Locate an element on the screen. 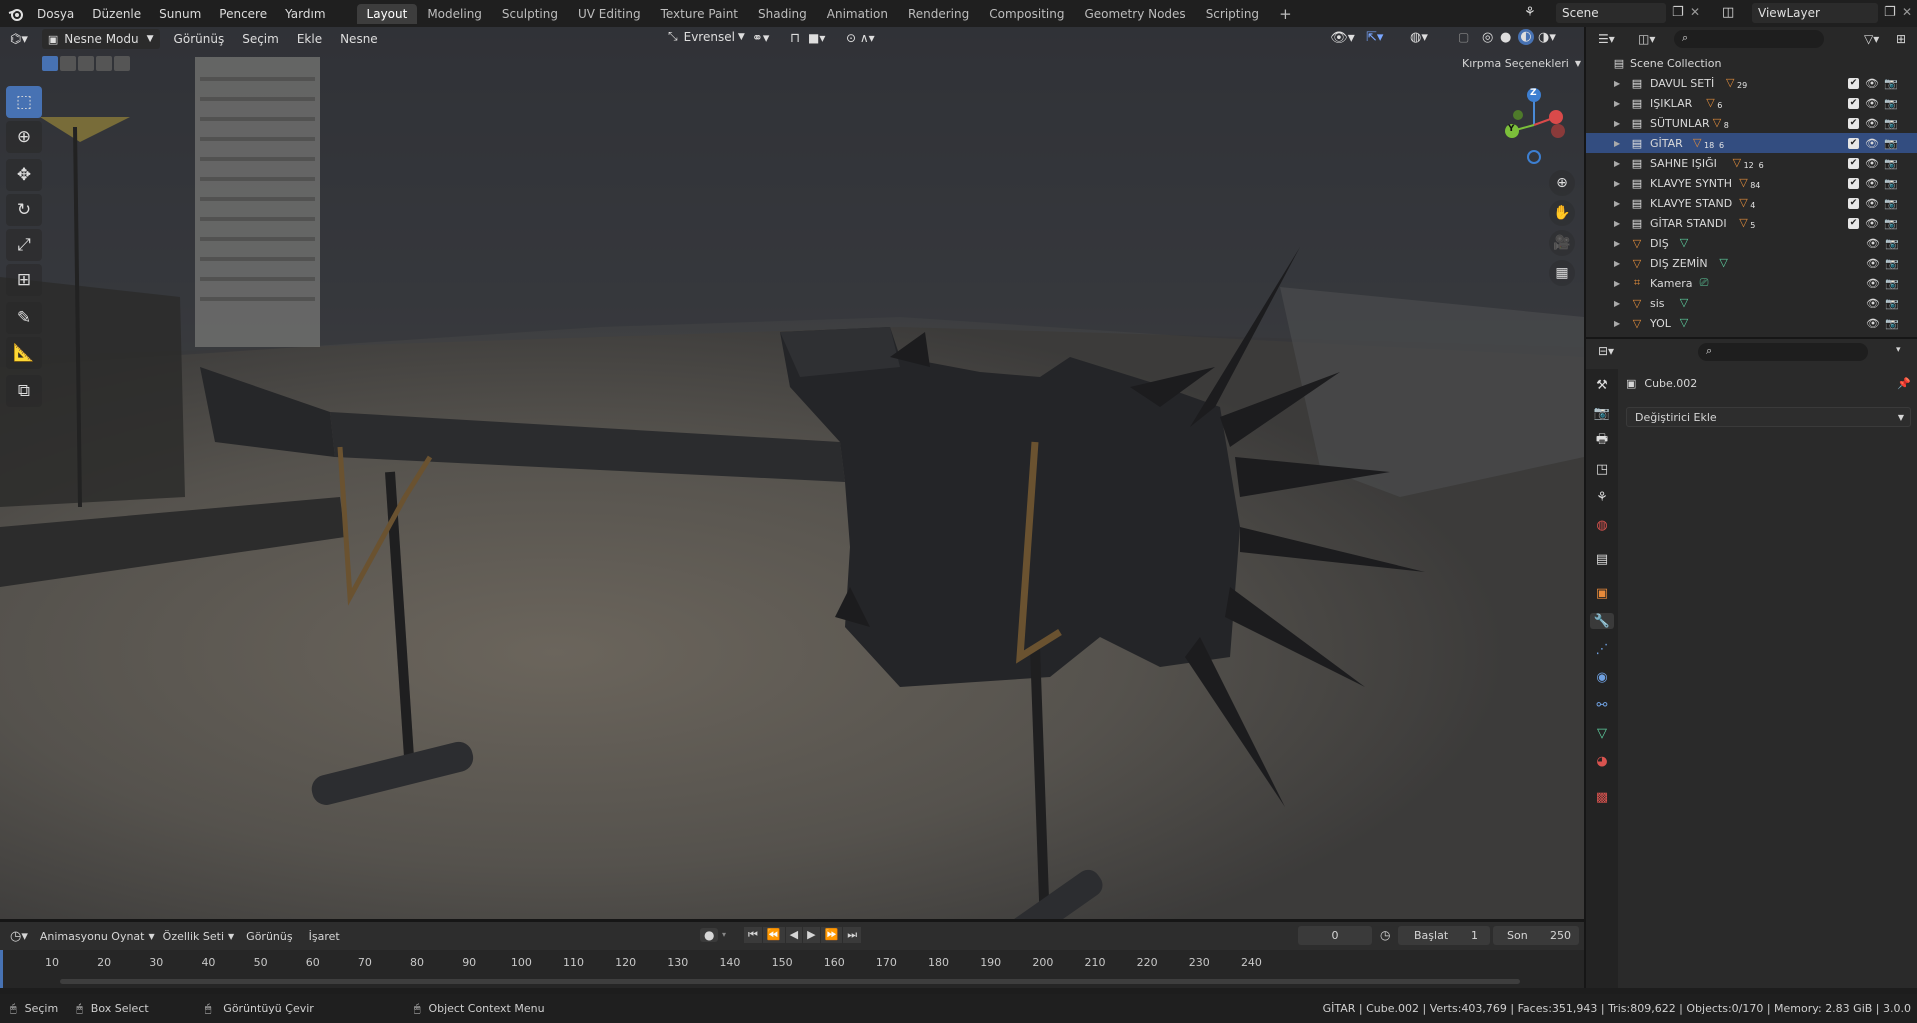 The image size is (1917, 1023). jump-start-icon: ⏮ is located at coordinates (753, 935).